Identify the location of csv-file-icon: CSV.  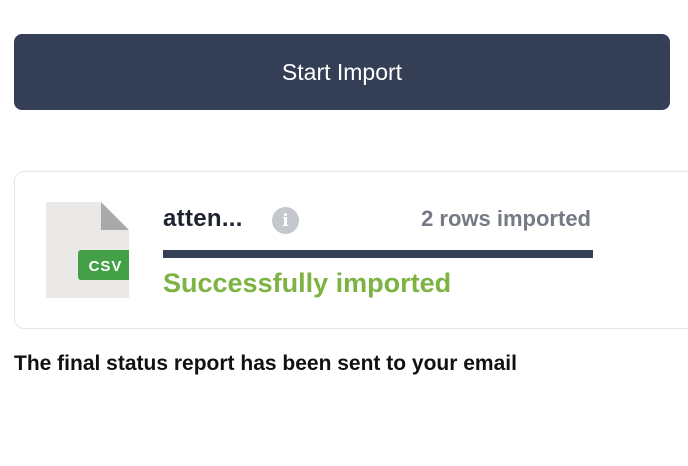
(87, 250).